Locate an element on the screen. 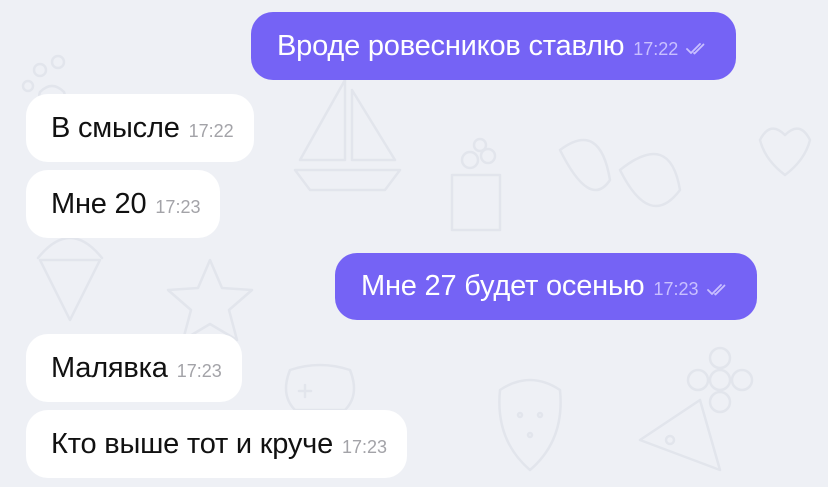  message-text: Вроде ровесников ставлю is located at coordinates (451, 45).